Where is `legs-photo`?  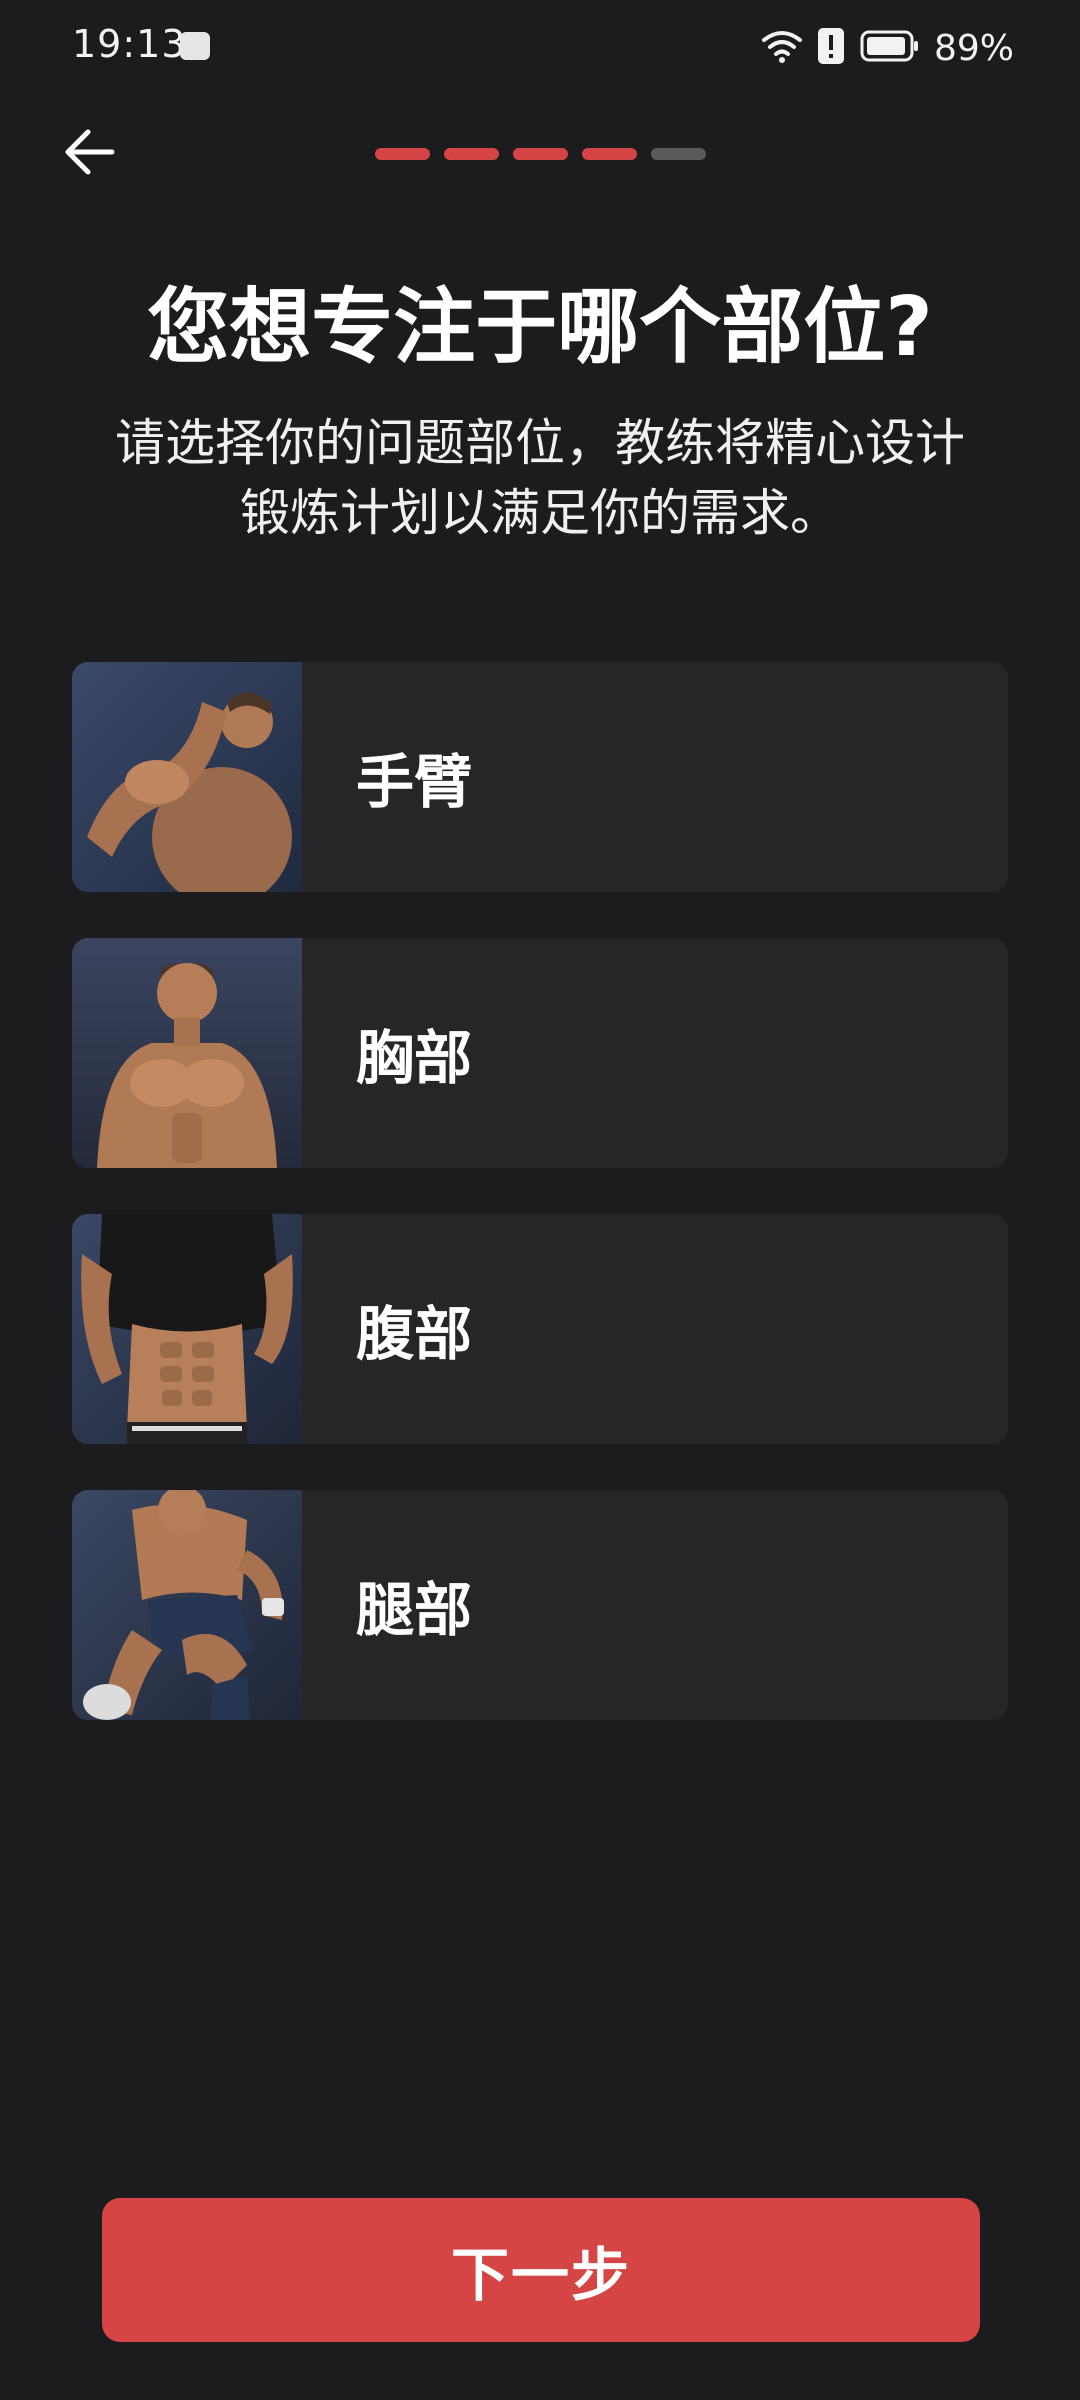 legs-photo is located at coordinates (187, 1605).